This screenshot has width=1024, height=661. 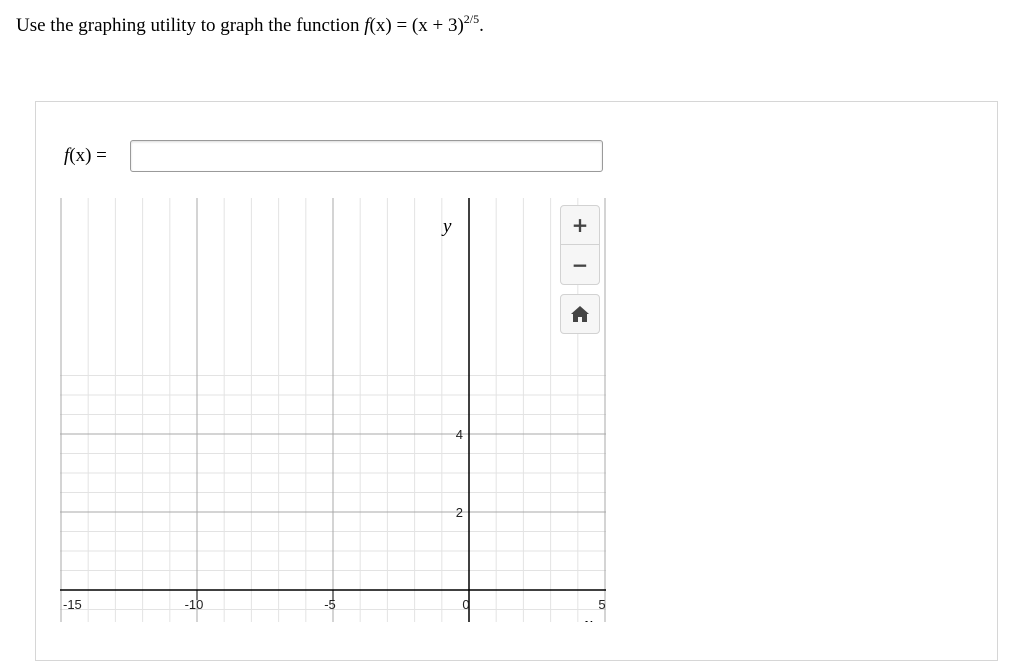 What do you see at coordinates (588, 618) in the screenshot?
I see `x-axis-label: x` at bounding box center [588, 618].